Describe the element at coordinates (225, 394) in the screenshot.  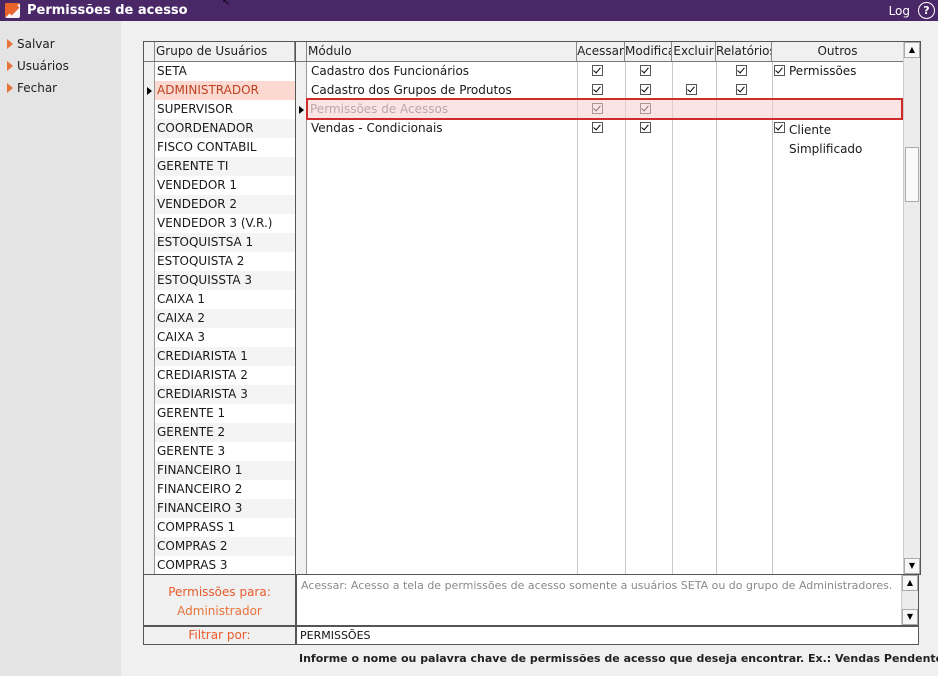
I see `group-row: CREDIARISTA 3` at that location.